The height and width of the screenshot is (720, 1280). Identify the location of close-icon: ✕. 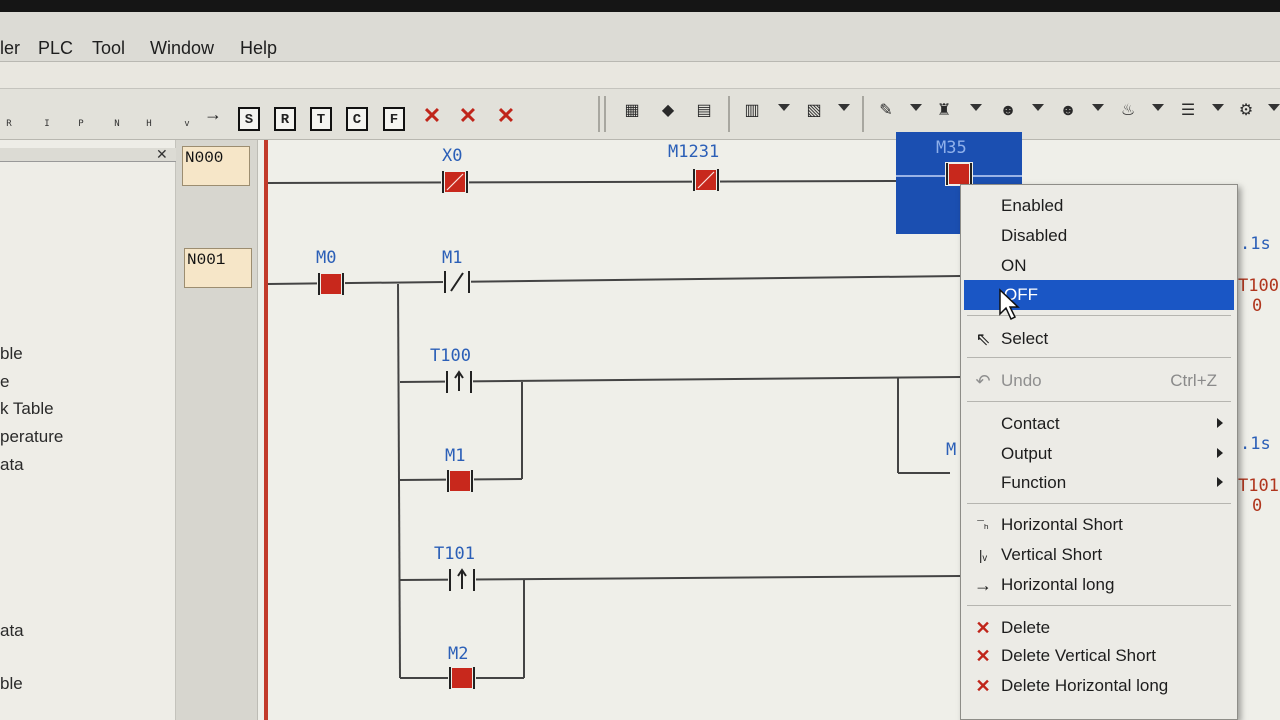
(162, 154).